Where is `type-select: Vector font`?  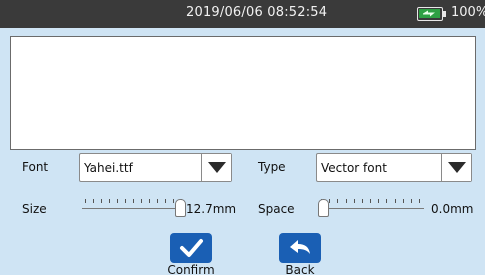 type-select: Vector font is located at coordinates (394, 167).